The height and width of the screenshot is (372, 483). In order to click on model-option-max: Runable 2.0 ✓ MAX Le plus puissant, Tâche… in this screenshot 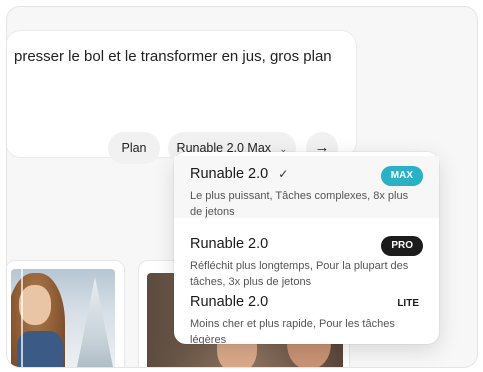, I will do `click(306, 187)`.